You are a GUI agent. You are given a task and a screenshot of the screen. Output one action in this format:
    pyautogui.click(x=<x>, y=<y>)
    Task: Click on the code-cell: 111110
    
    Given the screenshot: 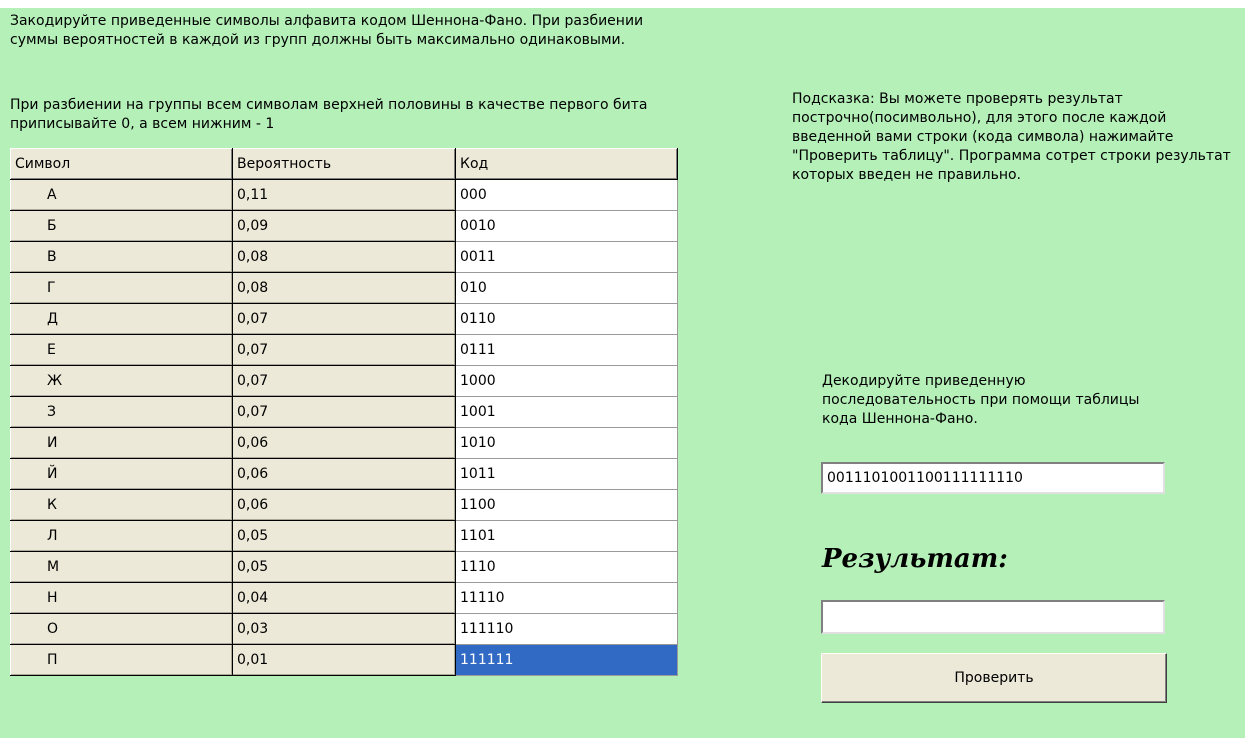 What is the action you would take?
    pyautogui.click(x=566, y=629)
    